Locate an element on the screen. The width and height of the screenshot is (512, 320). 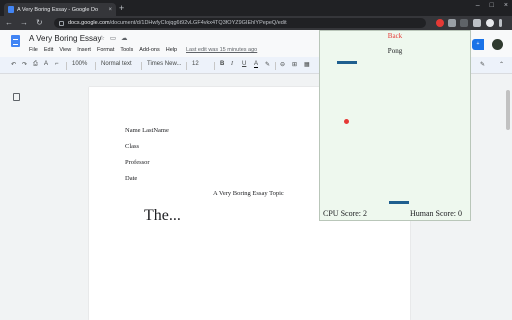
text-color-button: A is located at coordinates (256, 64).